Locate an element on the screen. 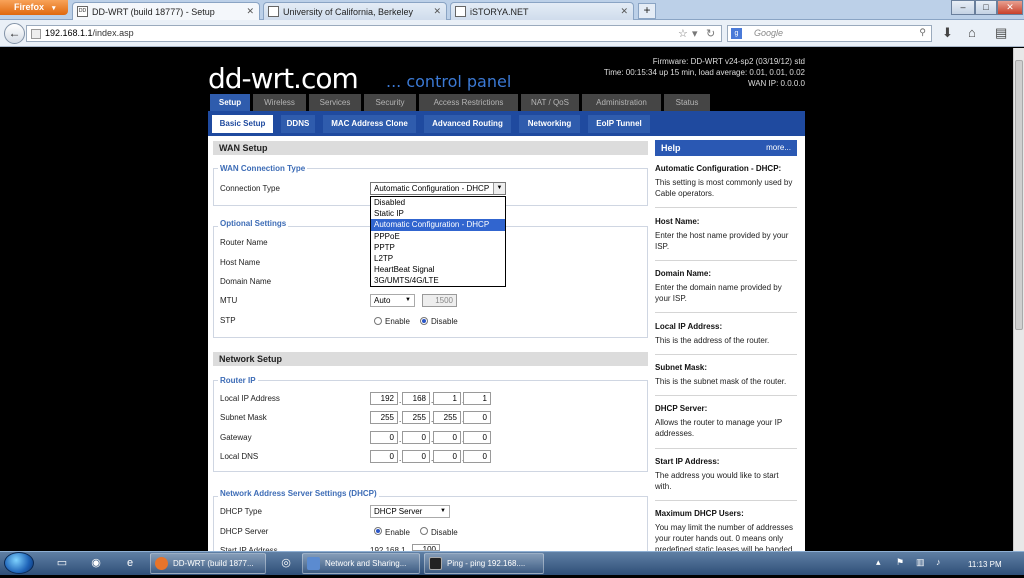  tab-istorya: iSTORYA.NET ✕ is located at coordinates (542, 11).